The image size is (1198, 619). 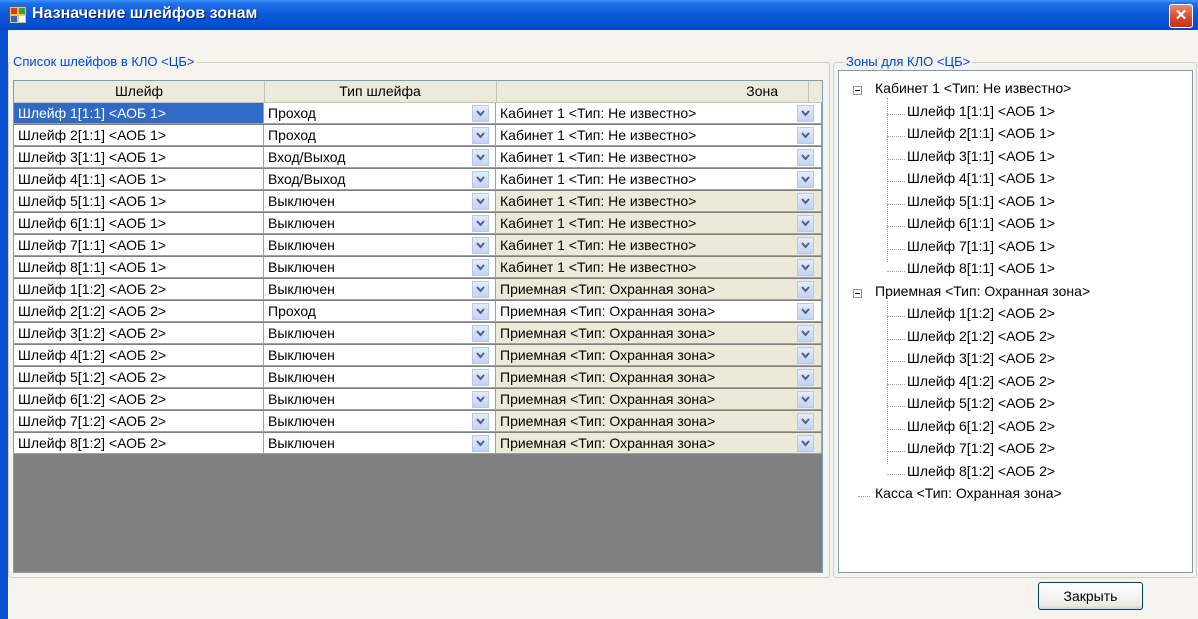 I want to click on tree-loop-node: Шлейф 8[1:1] <АОБ 1>, so click(x=981, y=268).